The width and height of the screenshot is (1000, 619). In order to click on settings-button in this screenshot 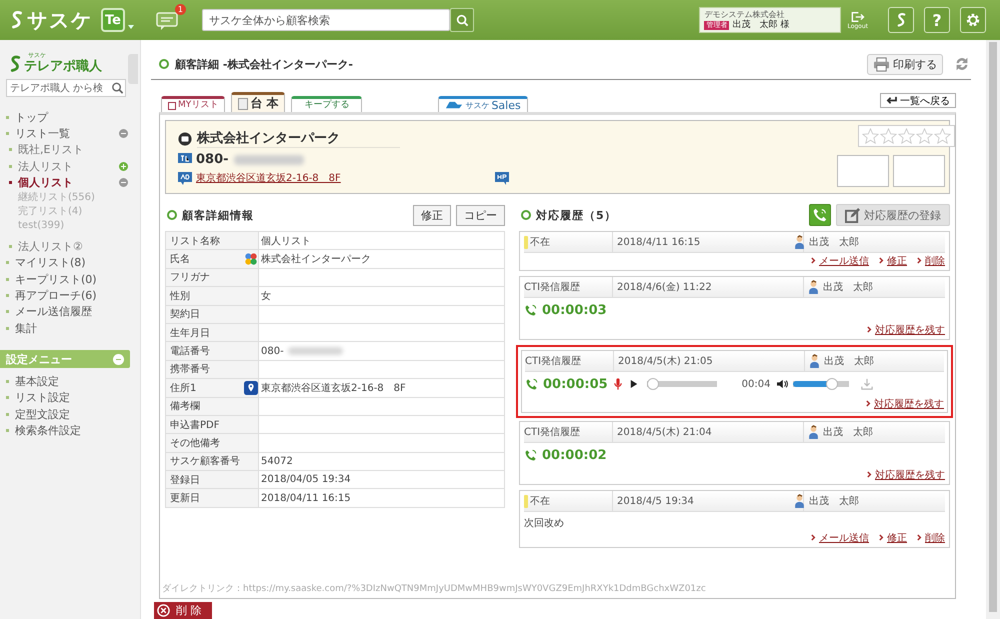, I will do `click(973, 20)`.